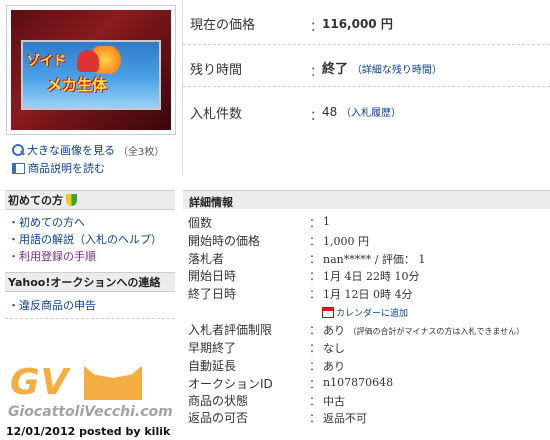 The width and height of the screenshot is (550, 440). I want to click on watermark-site: GiocattoliVecchi.com, so click(90, 412).